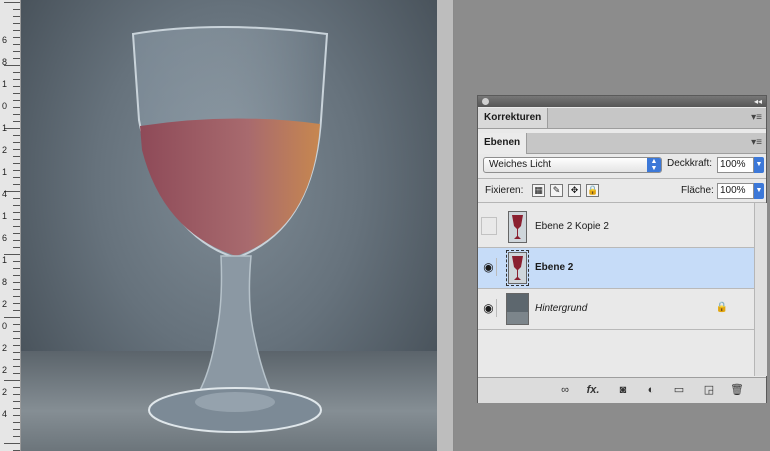  I want to click on mask-icon: ◙, so click(623, 390).